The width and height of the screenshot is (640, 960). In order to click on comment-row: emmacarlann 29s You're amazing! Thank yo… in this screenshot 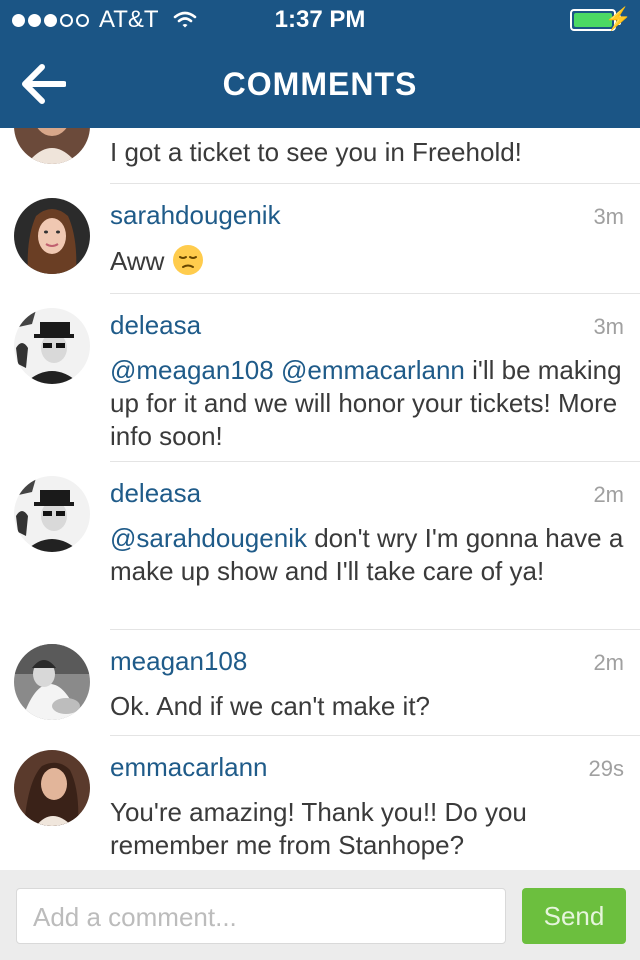, I will do `click(320, 803)`.